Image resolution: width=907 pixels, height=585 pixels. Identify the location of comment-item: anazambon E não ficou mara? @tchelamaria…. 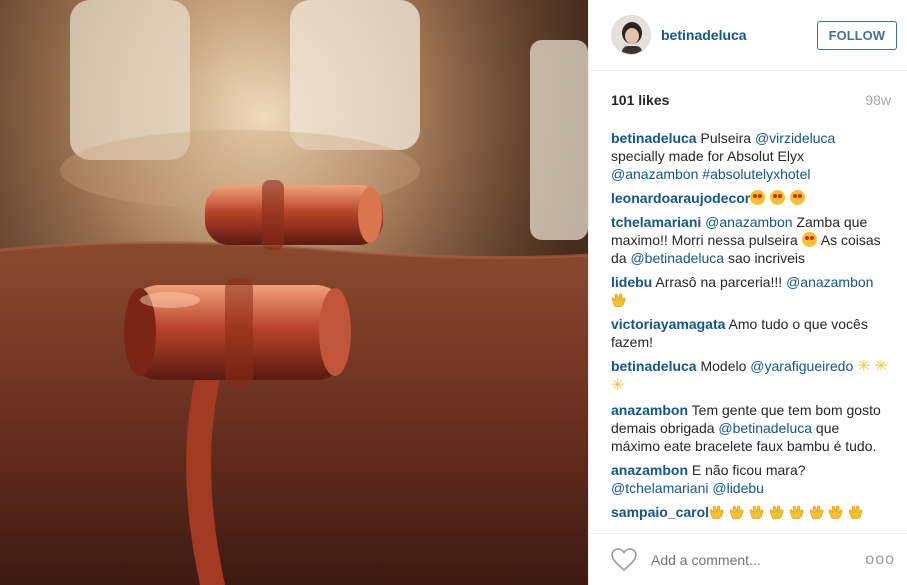
(751, 479).